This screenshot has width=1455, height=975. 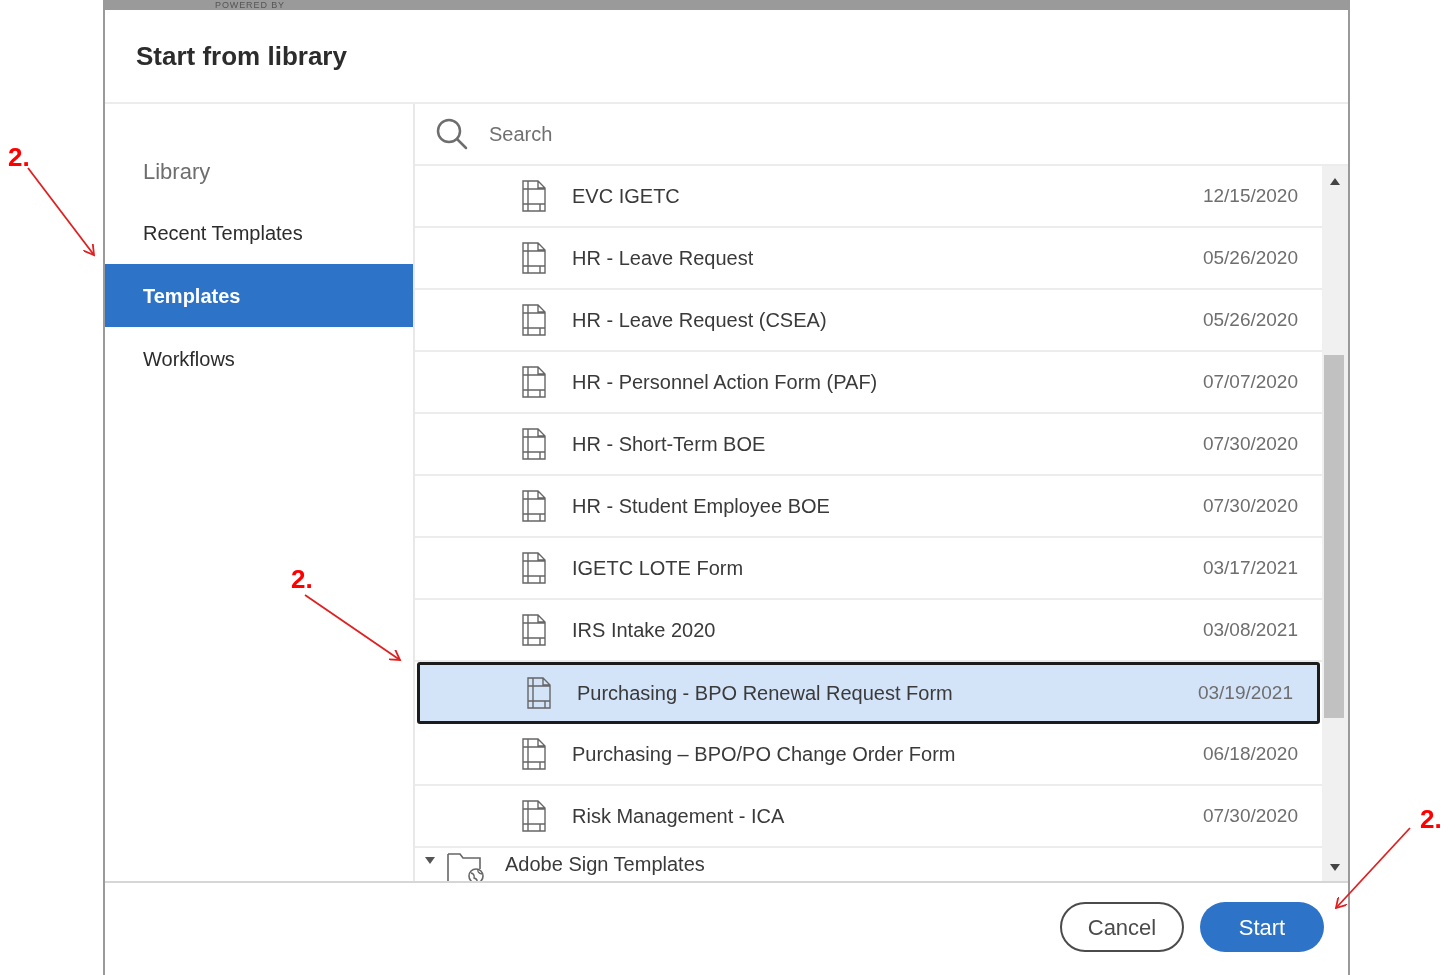 I want to click on template-row: IGETC LOTE Form 03/17/2021, so click(x=868, y=569).